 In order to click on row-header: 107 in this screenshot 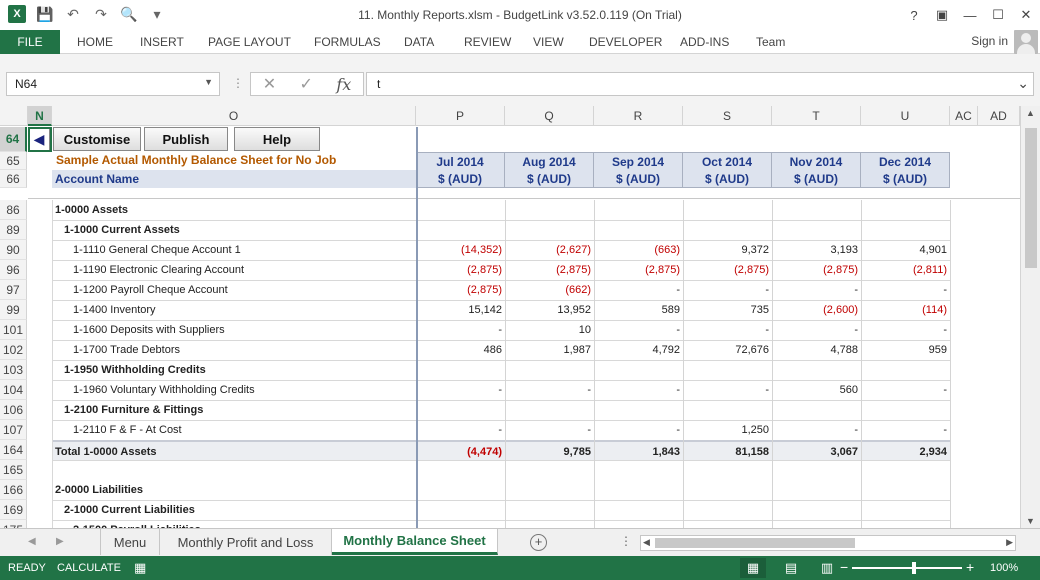, I will do `click(13, 430)`.